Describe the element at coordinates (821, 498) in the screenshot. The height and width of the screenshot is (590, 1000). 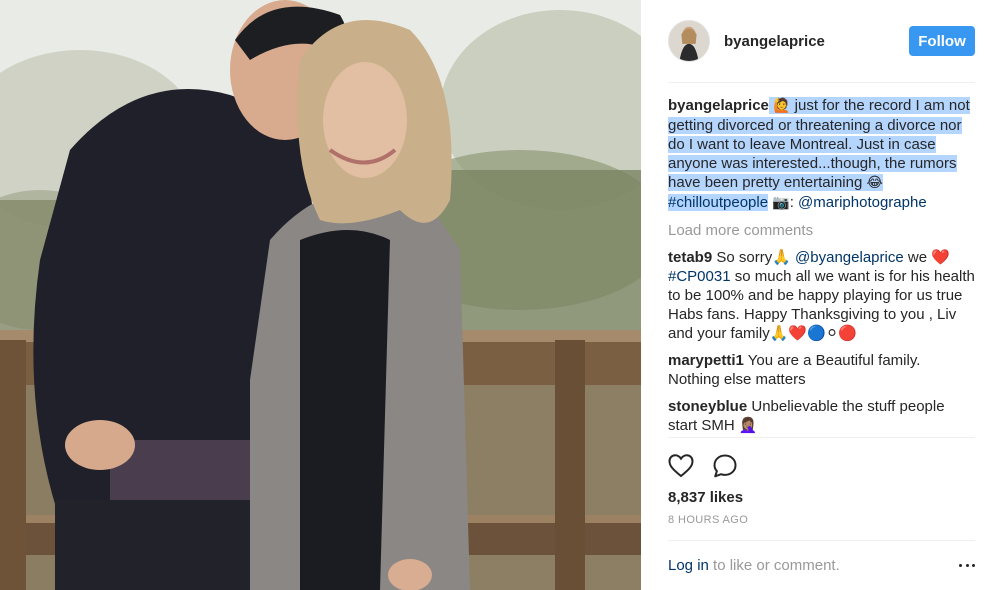
I see `likes-count: 8,837 likes` at that location.